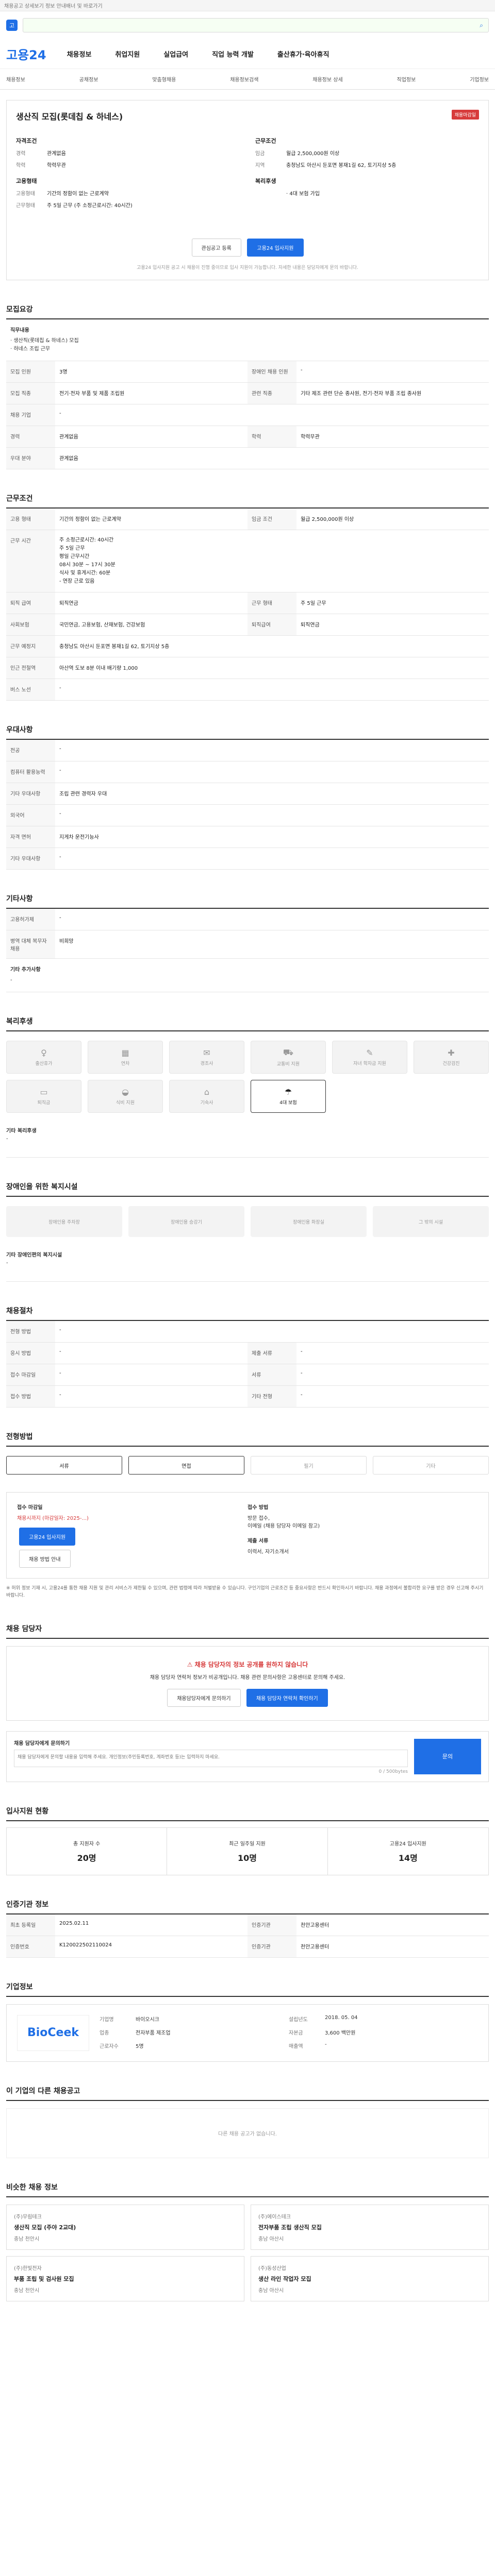 This screenshot has height=2576, width=495. I want to click on disabled-etc-label: 기타 장애인편의 복지시설, so click(34, 1255).